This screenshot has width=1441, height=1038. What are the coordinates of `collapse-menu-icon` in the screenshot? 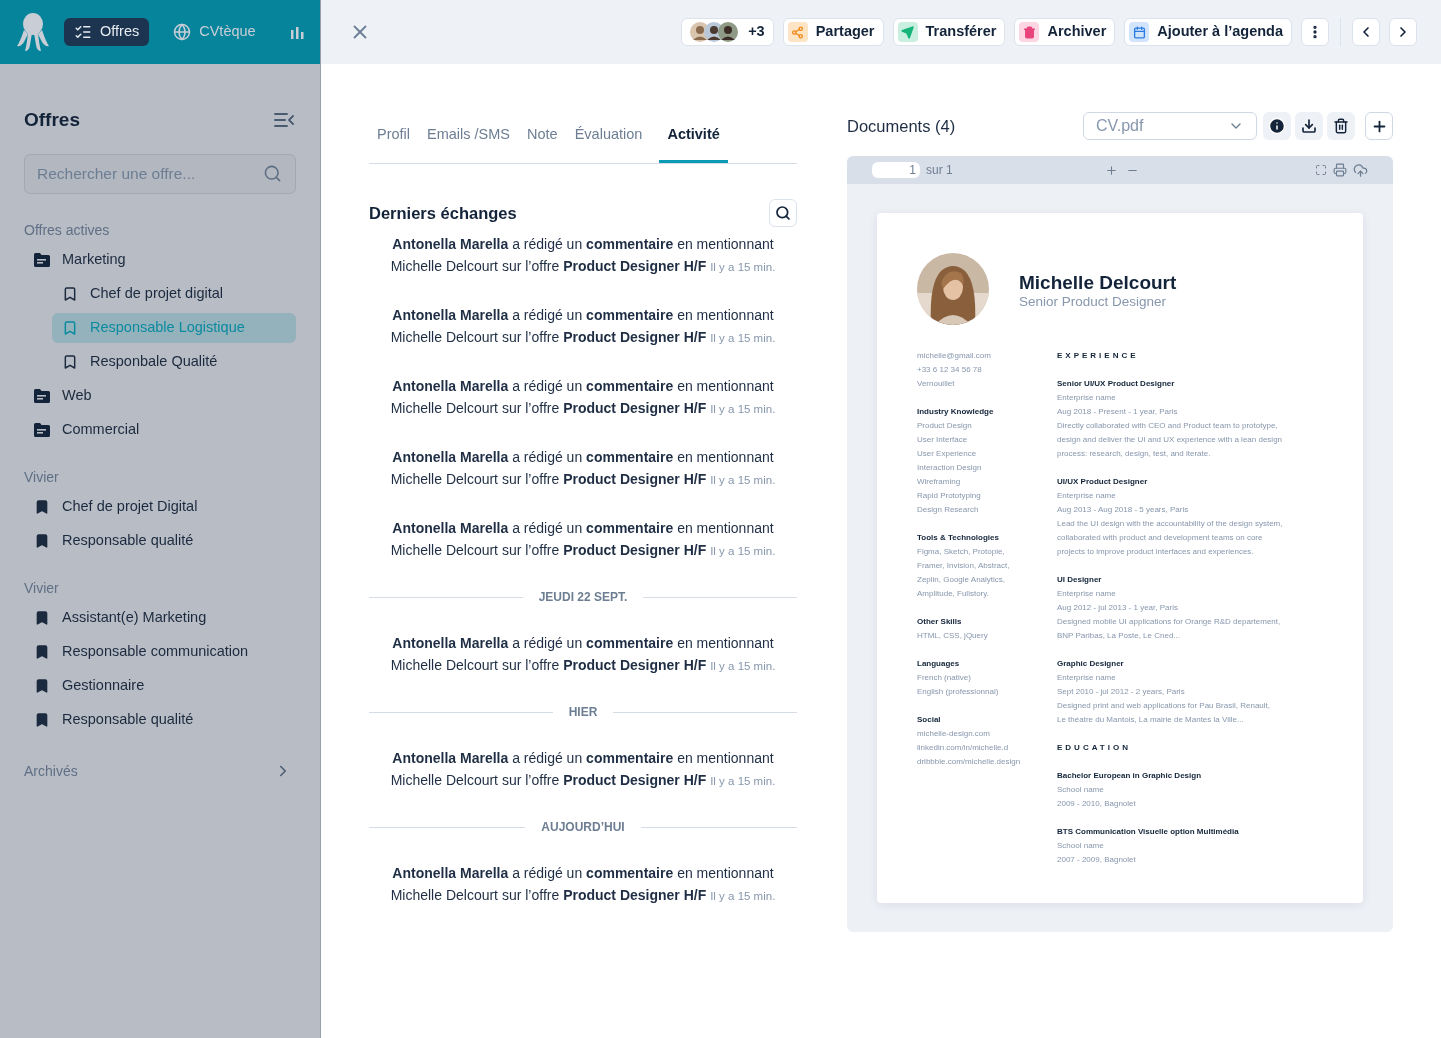 It's located at (284, 120).